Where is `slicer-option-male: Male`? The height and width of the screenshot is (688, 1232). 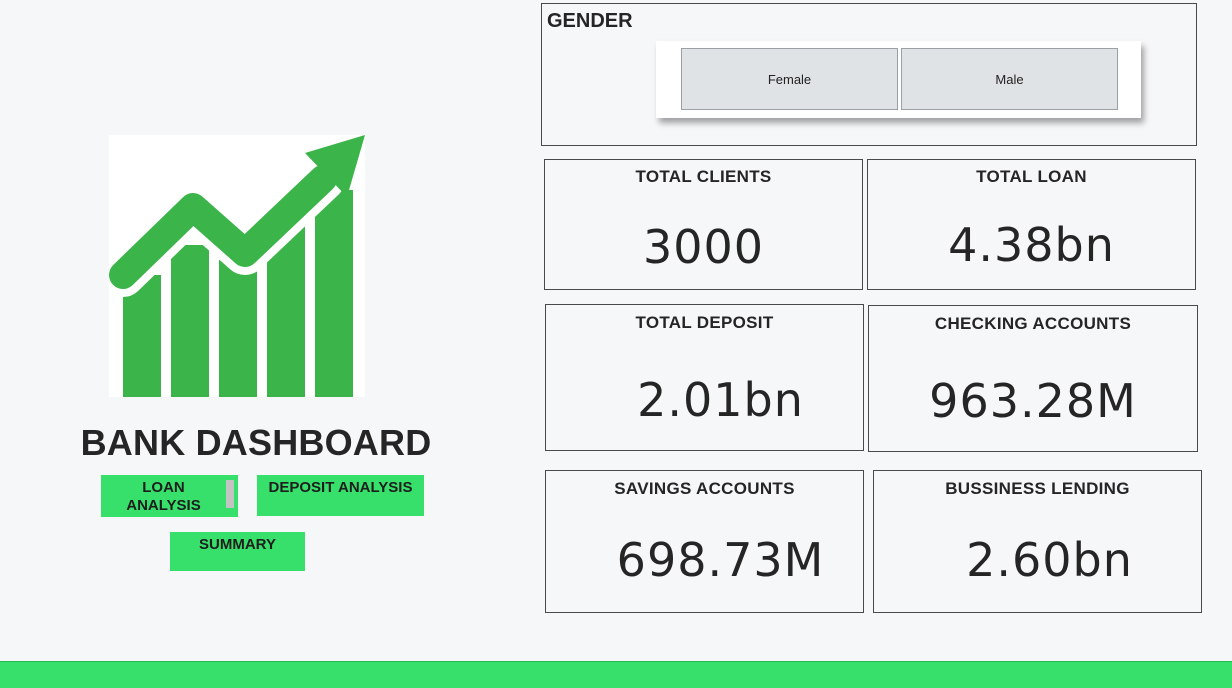
slicer-option-male: Male is located at coordinates (1009, 79).